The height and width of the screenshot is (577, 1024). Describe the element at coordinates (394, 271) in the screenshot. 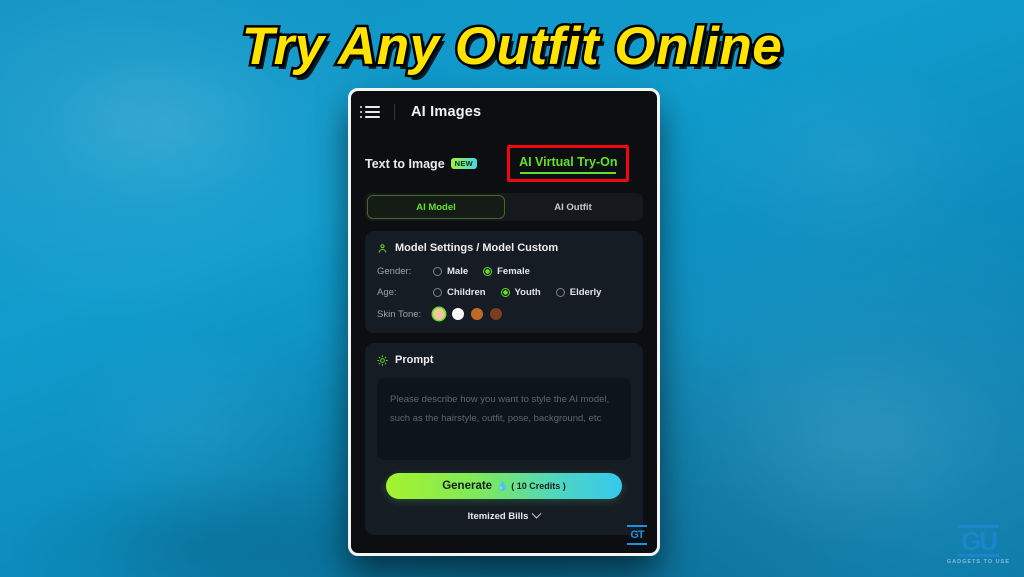

I see `gender-label: Gender:` at that location.